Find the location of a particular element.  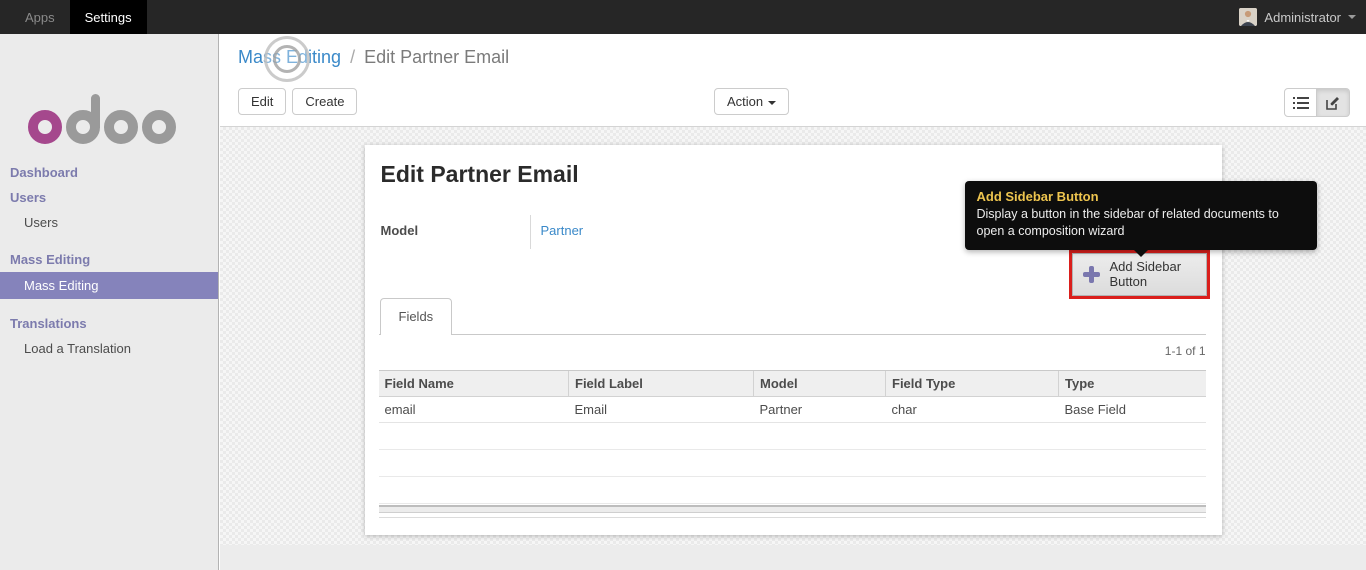

odoo-logo is located at coordinates (123, 109).